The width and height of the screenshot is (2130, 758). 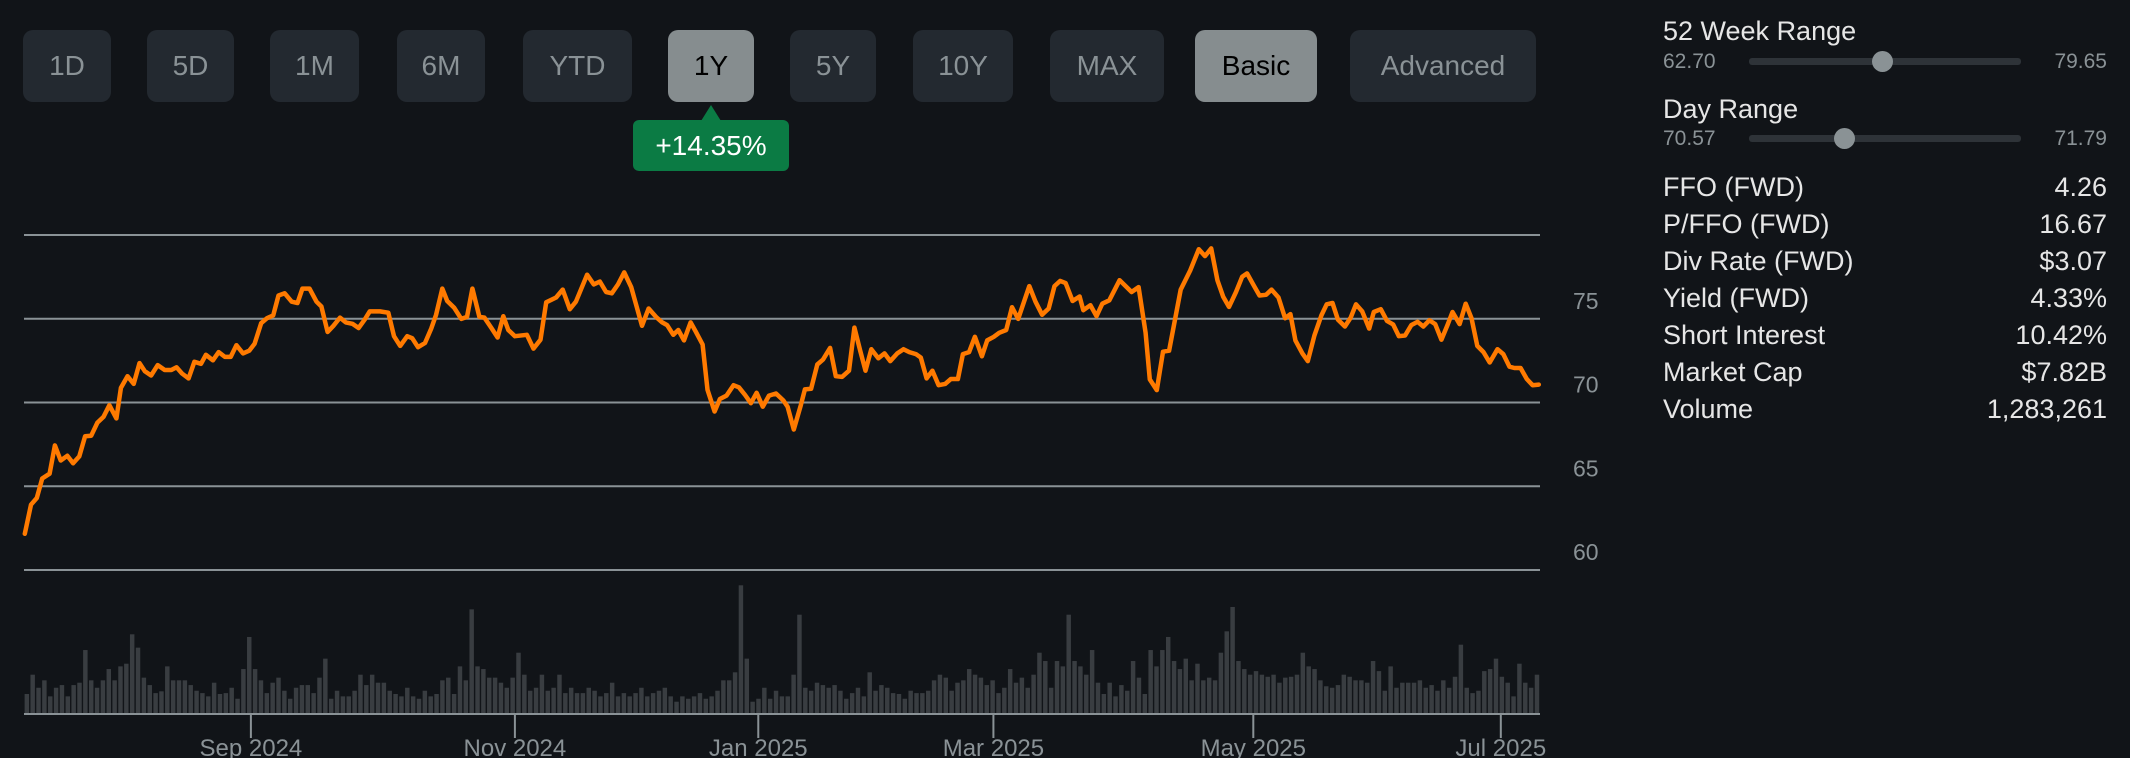 I want to click on stat-row-p-ffo: P/FFO (FWD) 16.67, so click(x=1885, y=224).